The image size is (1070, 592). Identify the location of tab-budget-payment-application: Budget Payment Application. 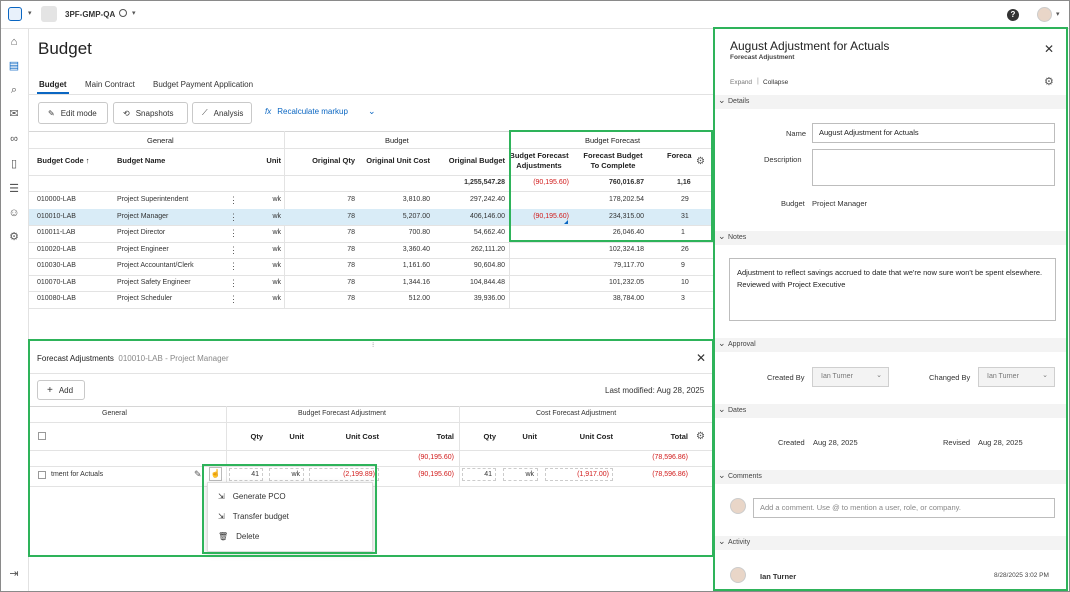
(203, 84).